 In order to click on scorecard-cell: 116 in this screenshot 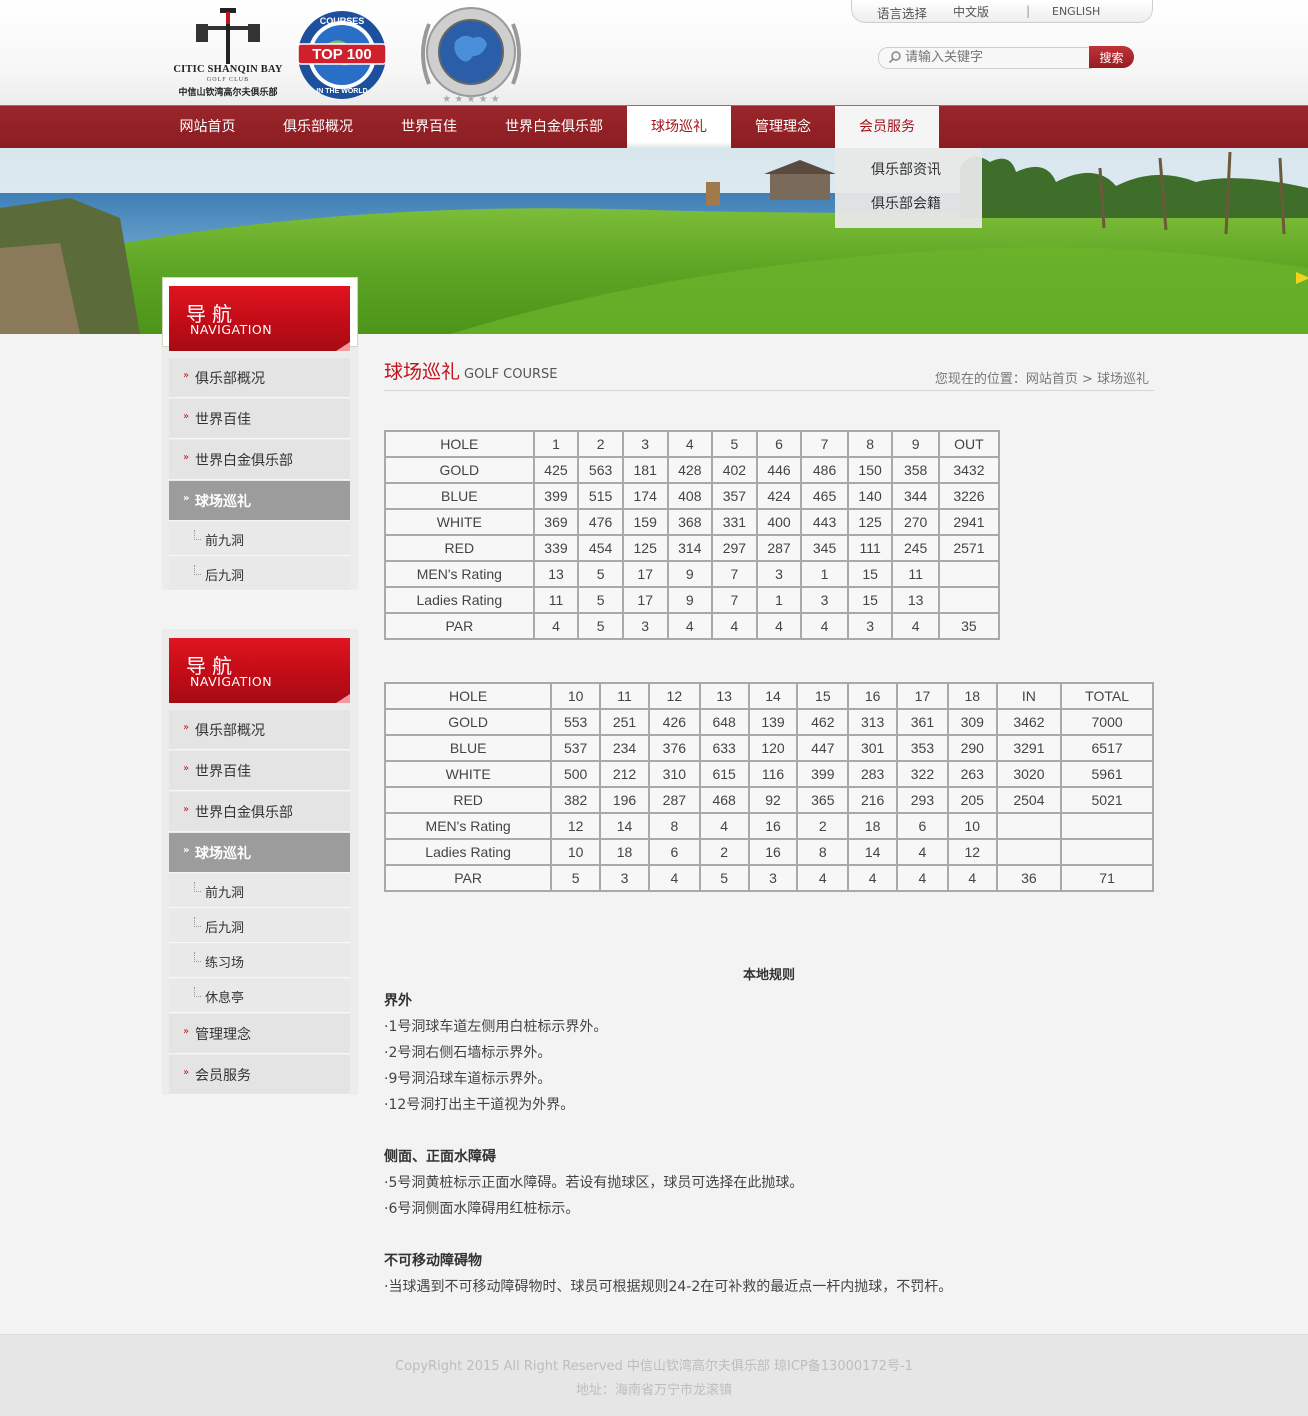, I will do `click(773, 774)`.